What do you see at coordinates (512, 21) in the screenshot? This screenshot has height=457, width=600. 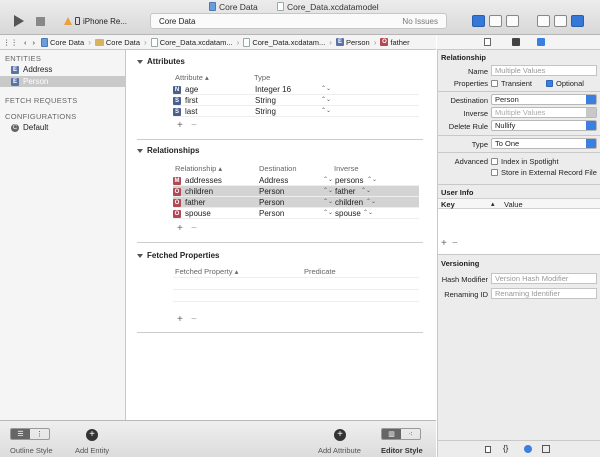 I see `version-editor-button` at bounding box center [512, 21].